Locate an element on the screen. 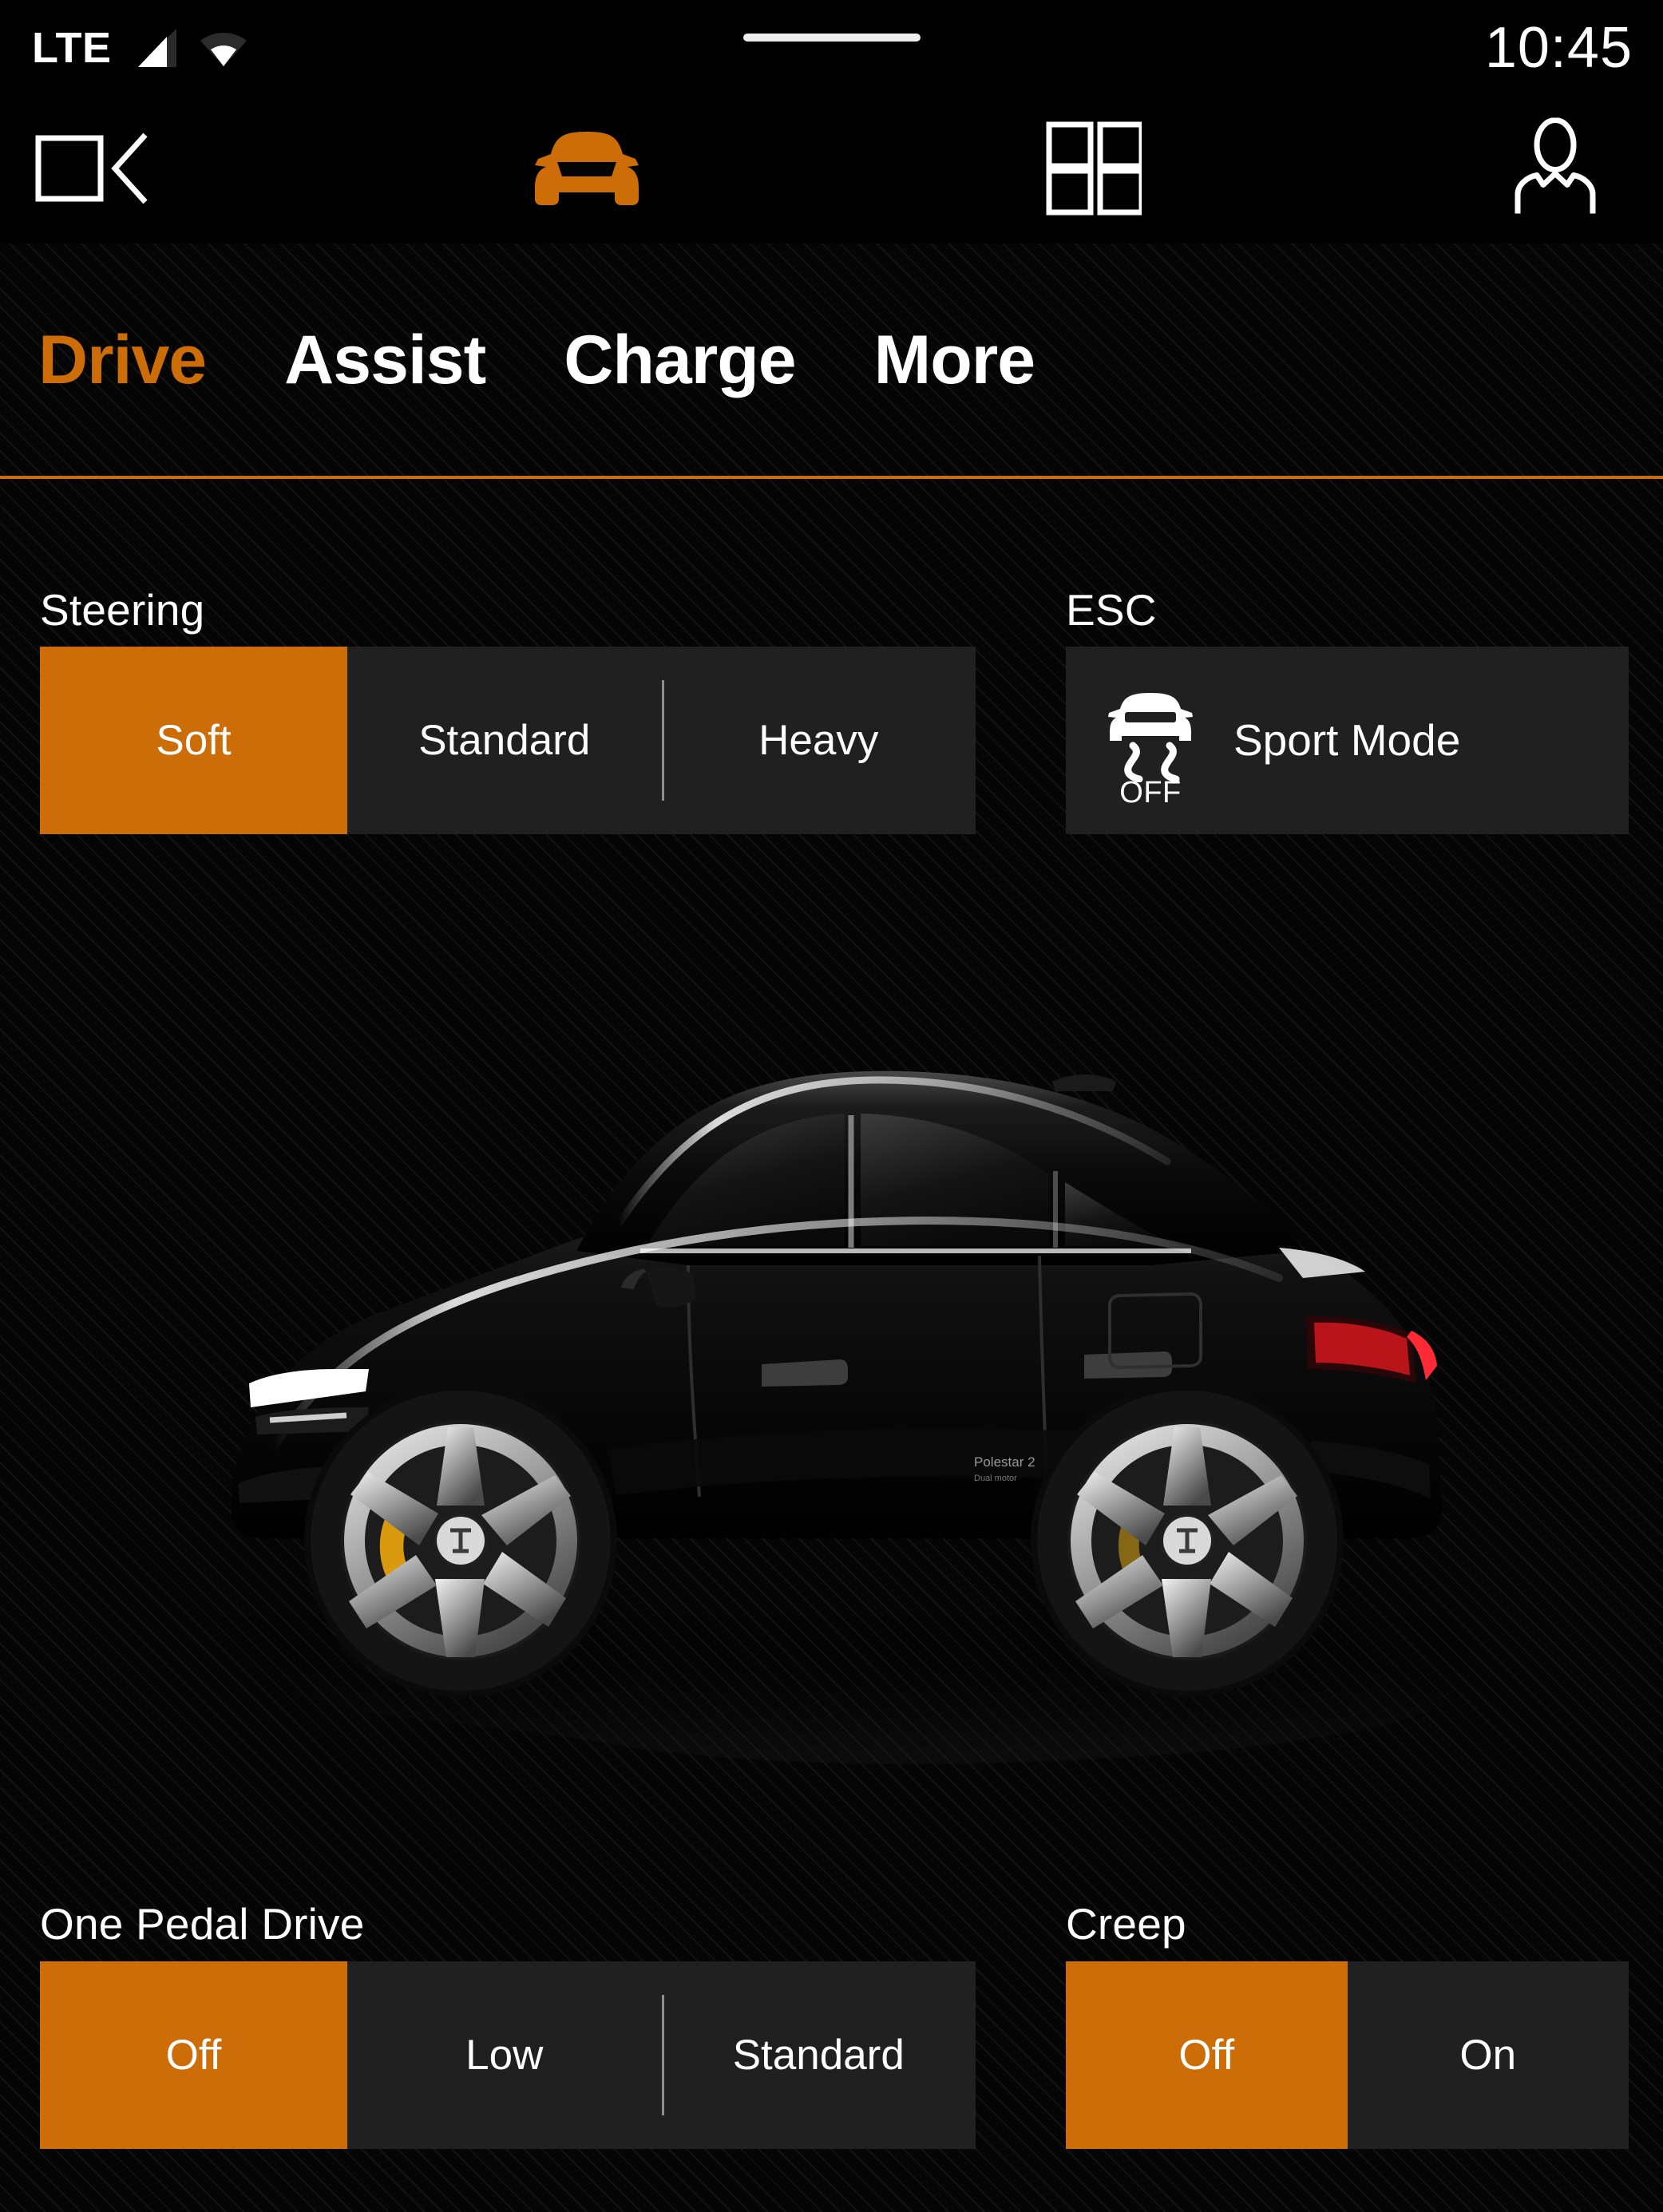 Image resolution: width=1663 pixels, height=2212 pixels. nav-item-car is located at coordinates (587, 170).